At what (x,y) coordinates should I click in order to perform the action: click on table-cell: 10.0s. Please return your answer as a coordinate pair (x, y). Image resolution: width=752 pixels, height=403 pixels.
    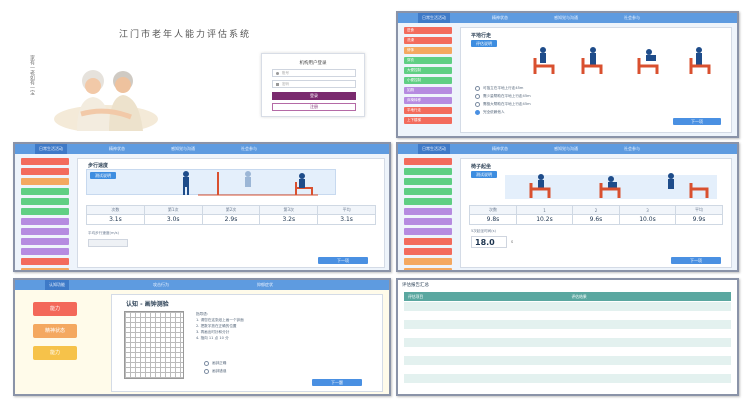
    Looking at the image, I should click on (647, 219).